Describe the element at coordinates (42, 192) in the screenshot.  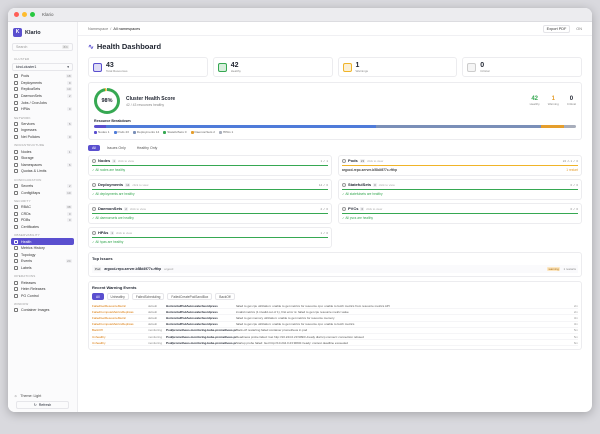
I see `sidebar-item-configmaps: ConfigMaps 10` at that location.